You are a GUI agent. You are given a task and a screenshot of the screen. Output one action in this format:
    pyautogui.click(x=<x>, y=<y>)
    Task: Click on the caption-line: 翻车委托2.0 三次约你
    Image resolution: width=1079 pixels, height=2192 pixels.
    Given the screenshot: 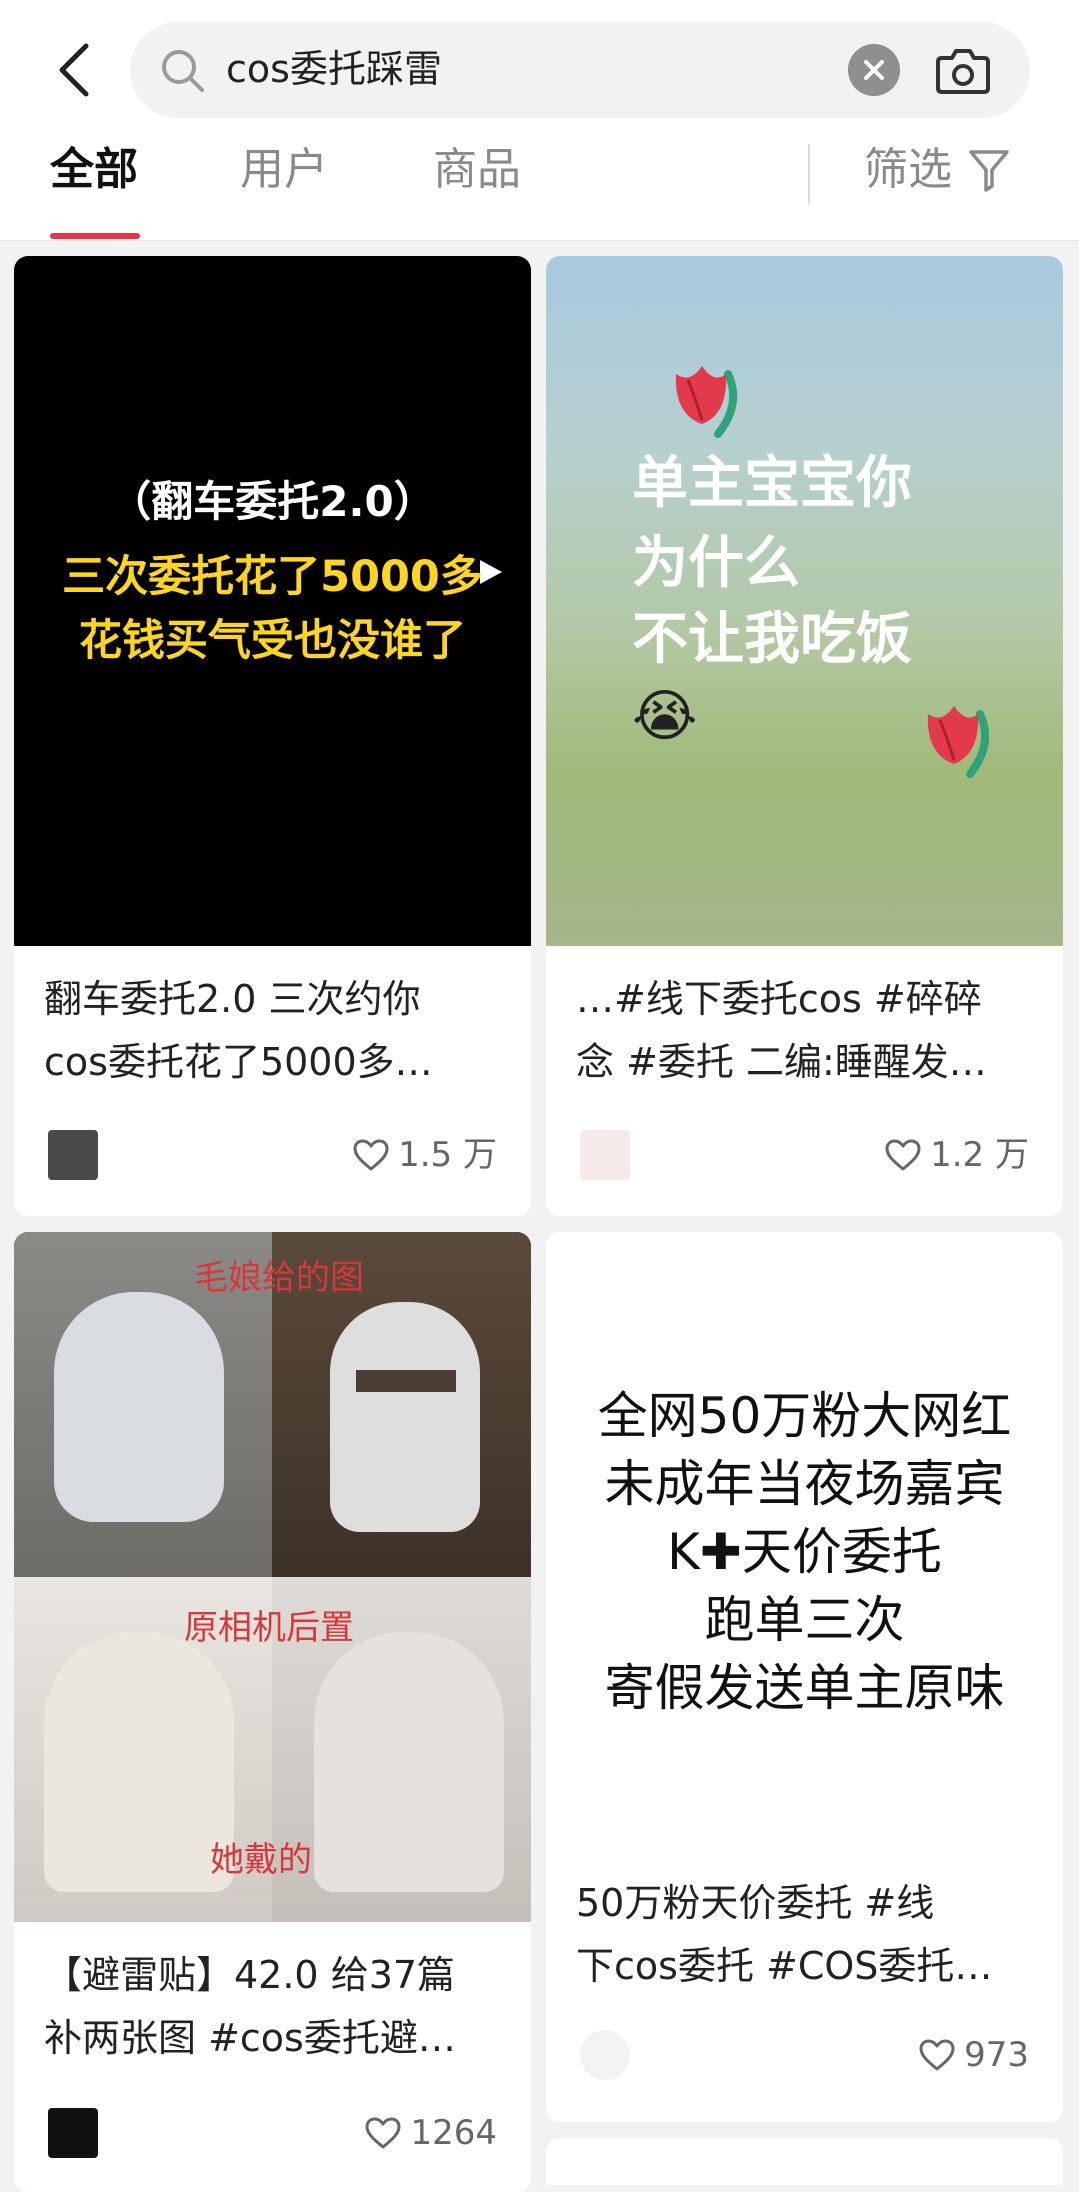 What is the action you would take?
    pyautogui.click(x=232, y=999)
    